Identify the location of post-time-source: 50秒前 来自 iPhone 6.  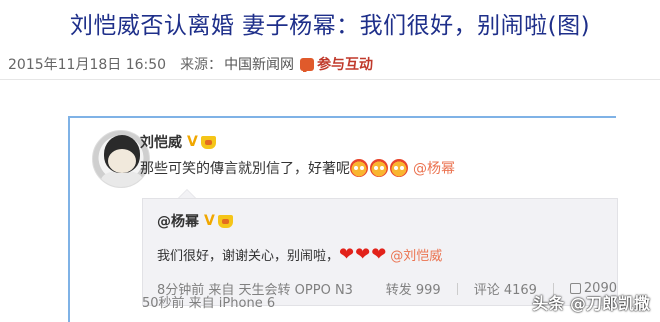
(209, 303).